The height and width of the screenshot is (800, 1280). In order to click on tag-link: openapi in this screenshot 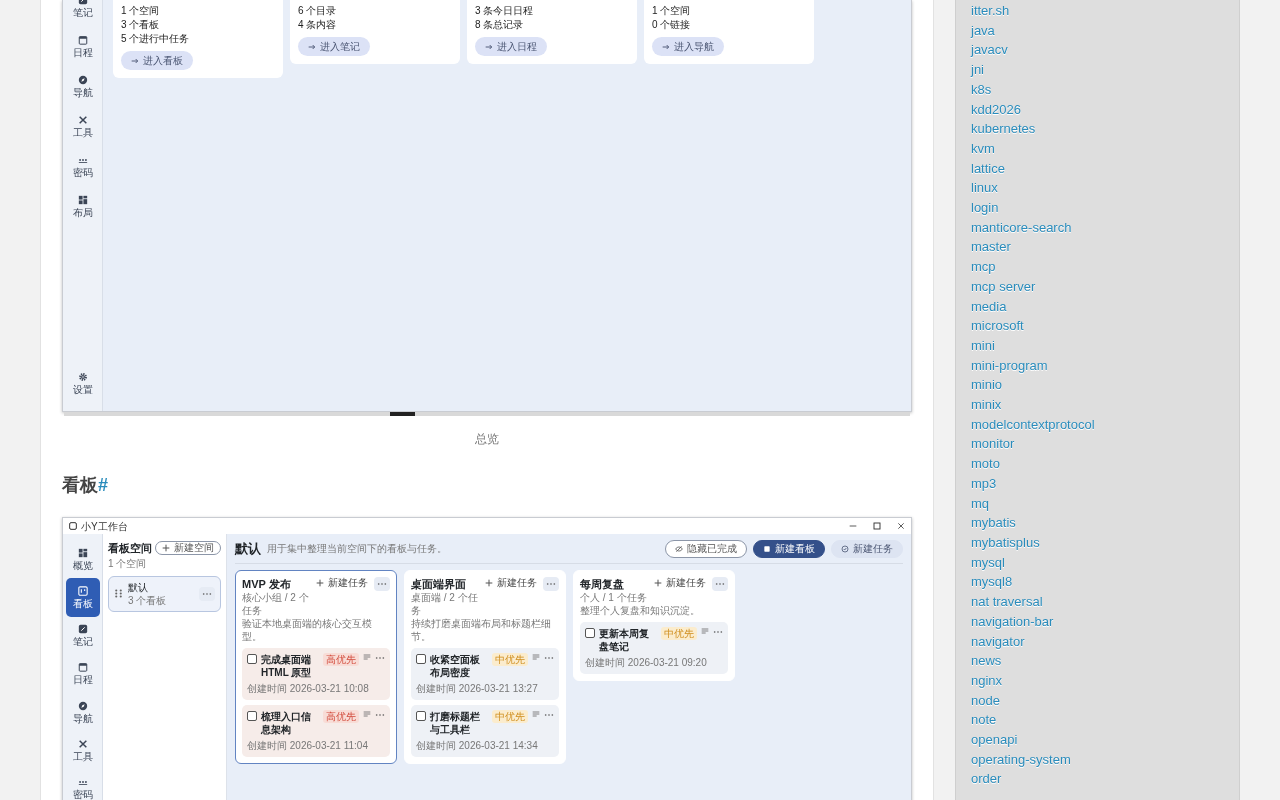, I will do `click(994, 740)`.